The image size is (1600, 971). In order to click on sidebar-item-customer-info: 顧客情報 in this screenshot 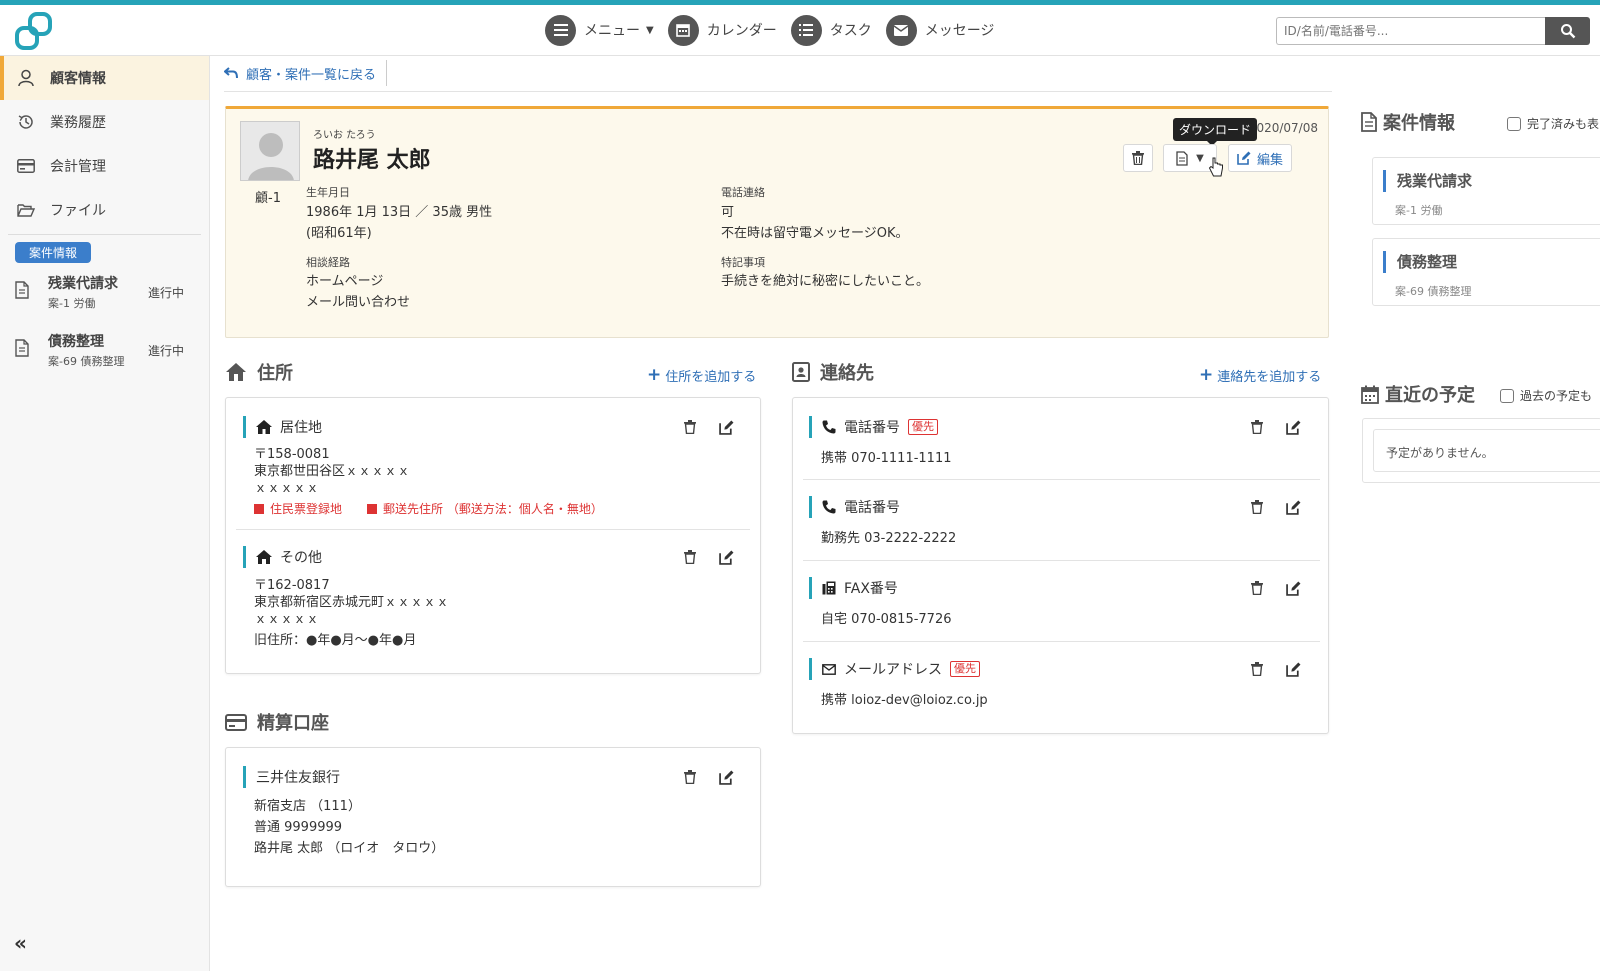, I will do `click(104, 78)`.